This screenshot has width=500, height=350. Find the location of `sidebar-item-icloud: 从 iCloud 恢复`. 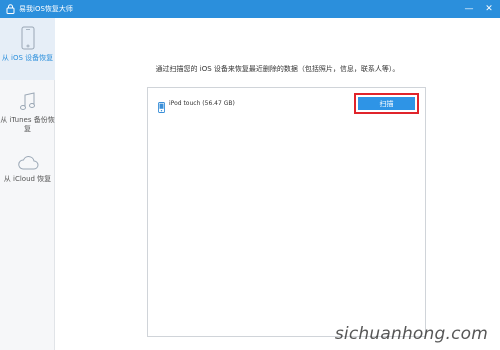

sidebar-item-icloud: 从 iCloud 恢复 is located at coordinates (27, 180).